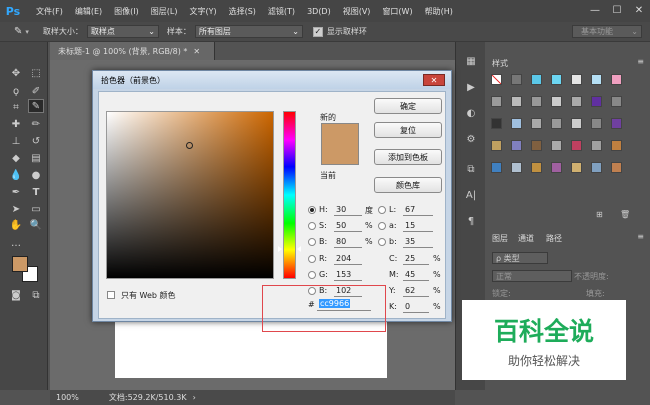  What do you see at coordinates (348, 210) in the screenshot?
I see `h-field: 30` at bounding box center [348, 210].